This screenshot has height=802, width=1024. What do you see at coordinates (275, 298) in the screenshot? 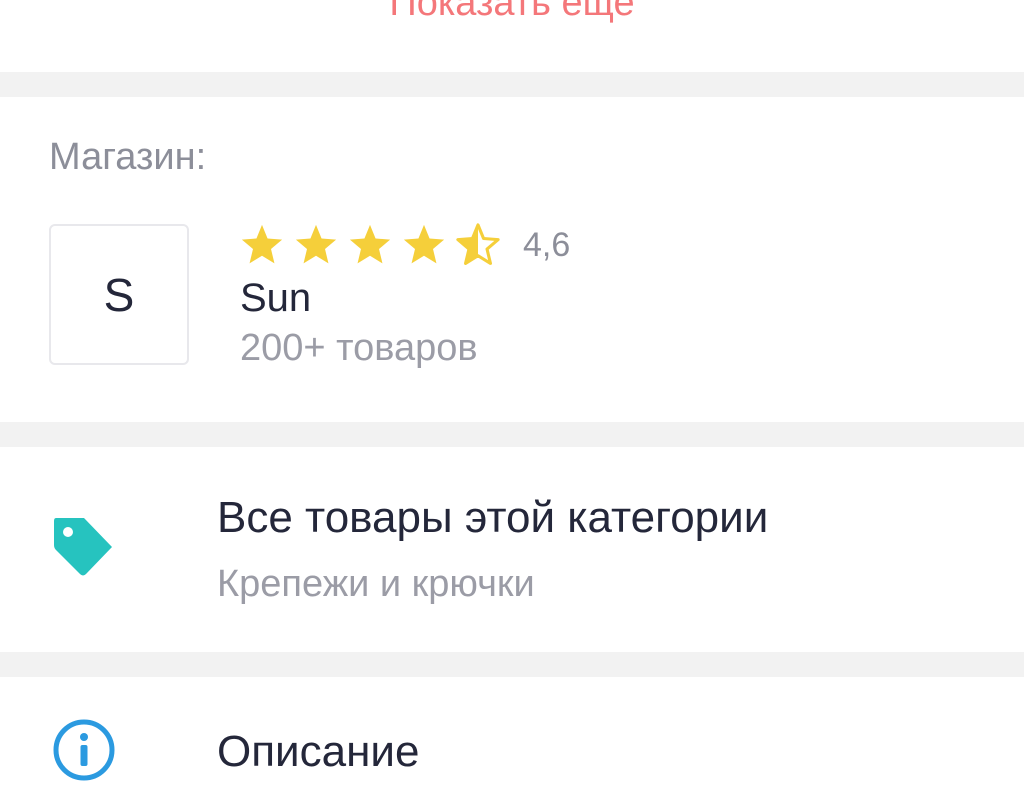
I see `shop-name-link: Sun` at bounding box center [275, 298].